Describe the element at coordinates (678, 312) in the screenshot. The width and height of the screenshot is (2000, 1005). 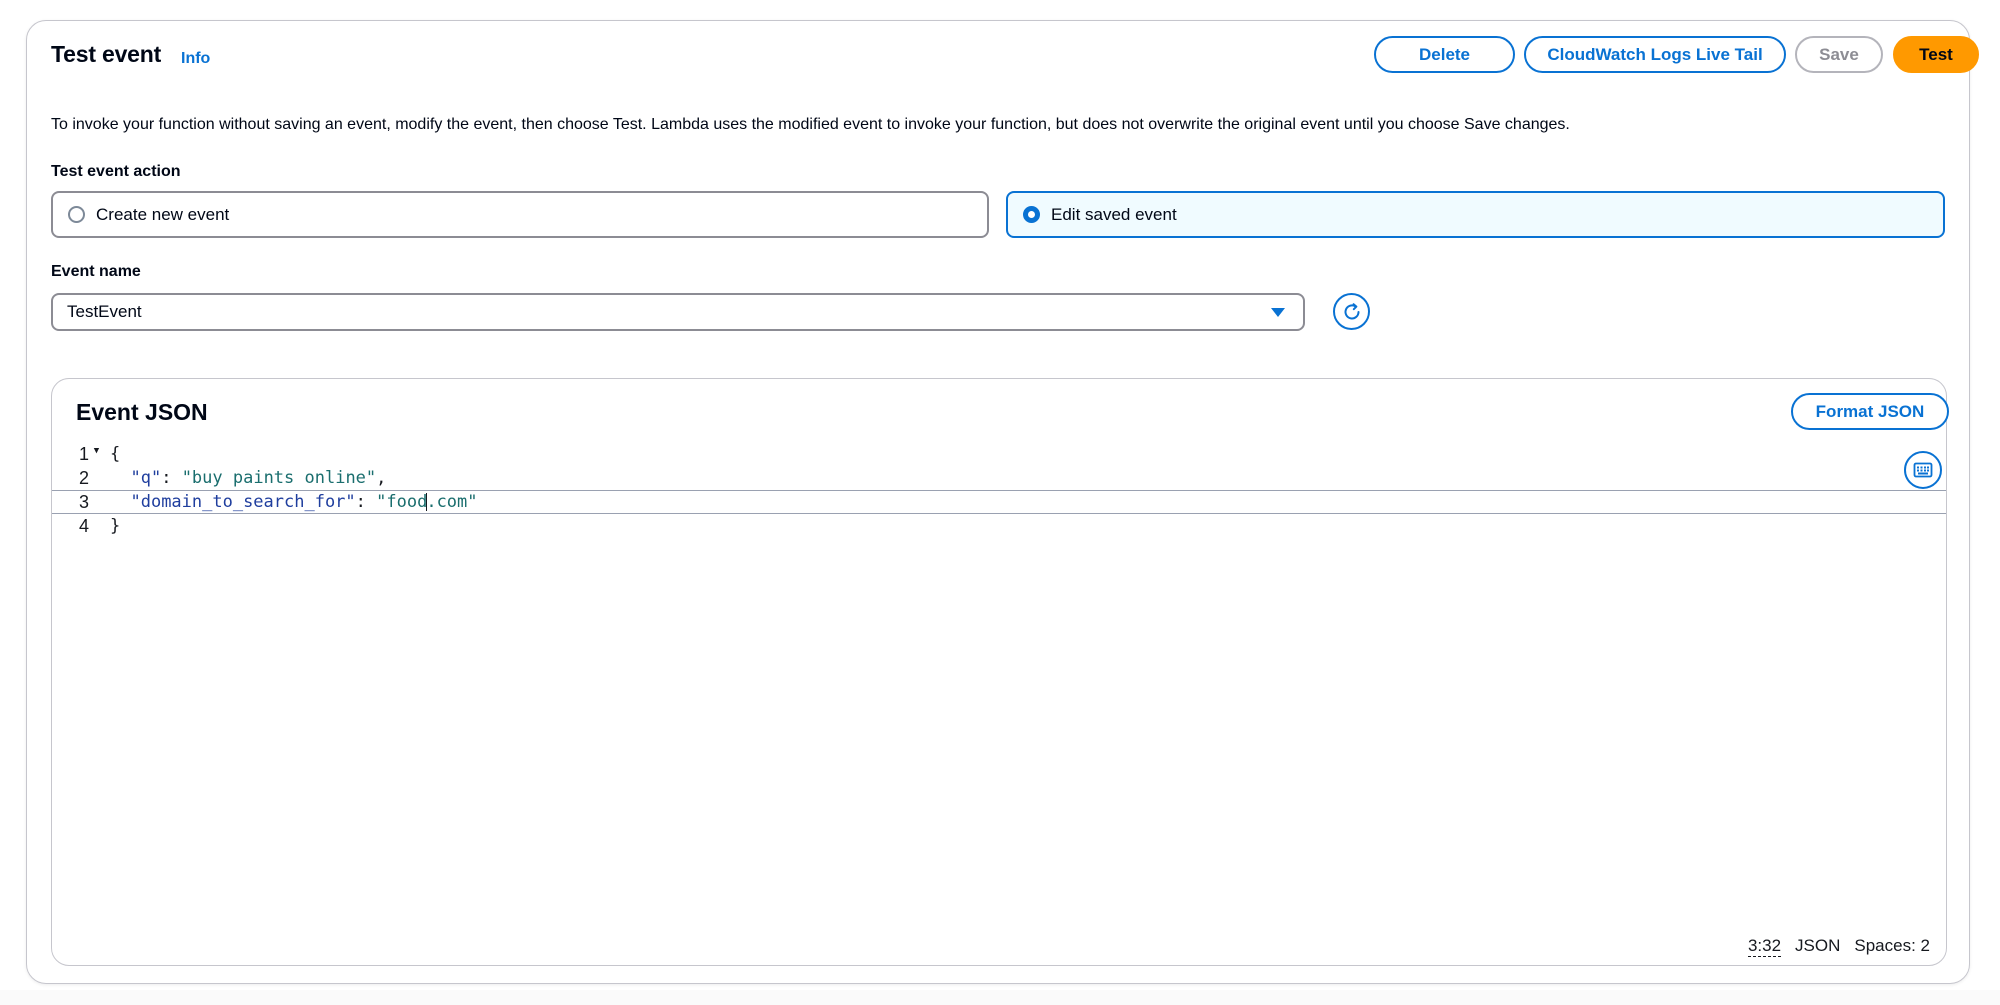
I see `event-name-select: TestEvent` at that location.